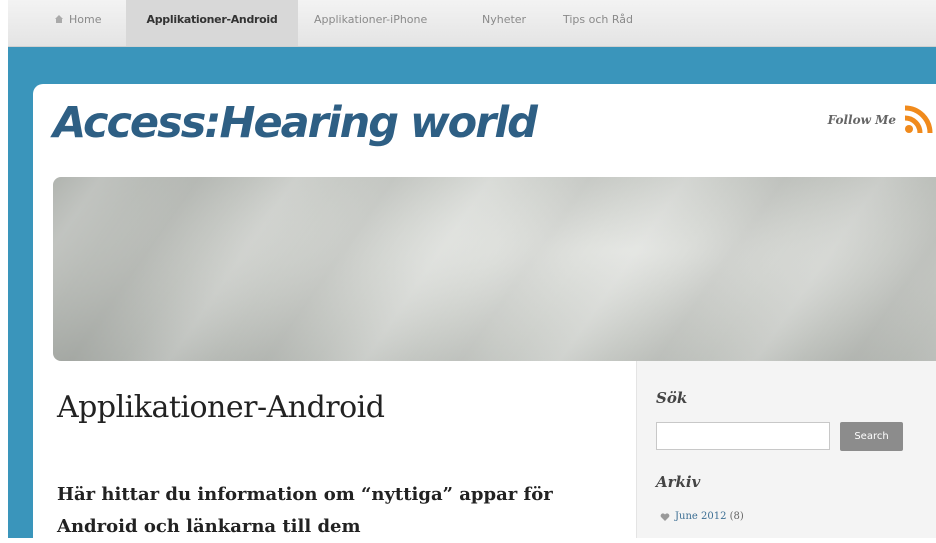 The width and height of the screenshot is (936, 543). Describe the element at coordinates (221, 407) in the screenshot. I see `page-title: Applikationer-Android` at that location.